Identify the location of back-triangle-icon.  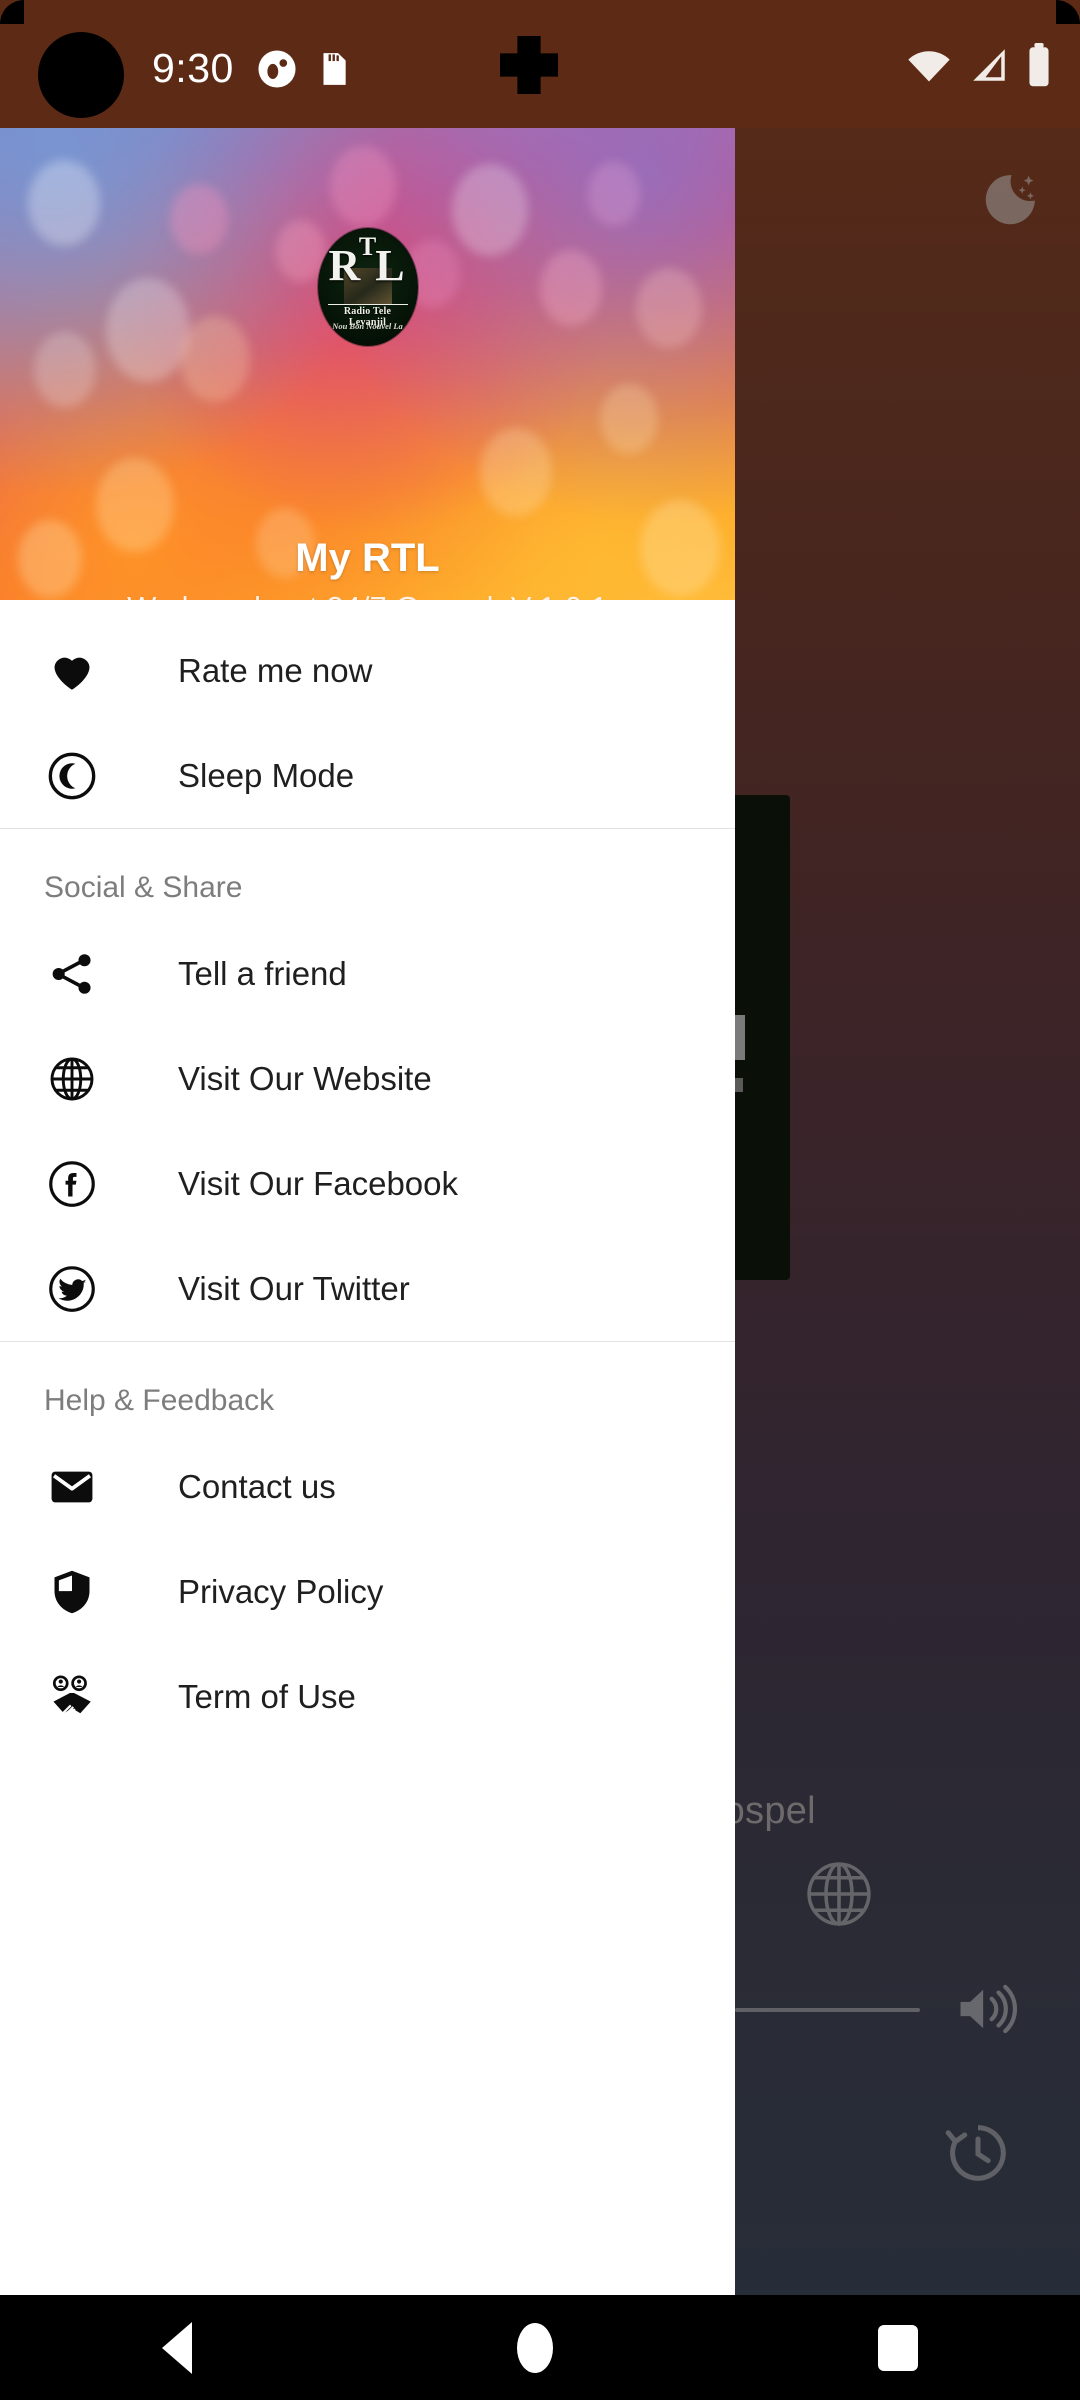
(177, 2347).